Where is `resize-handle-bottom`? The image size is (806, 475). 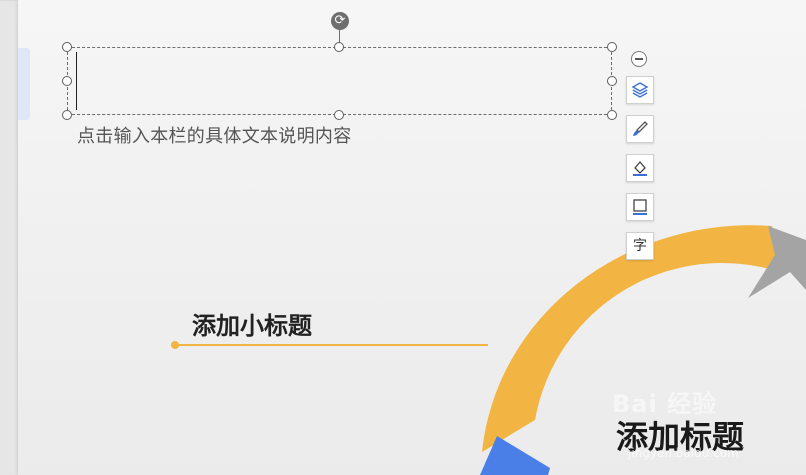 resize-handle-bottom is located at coordinates (339, 115).